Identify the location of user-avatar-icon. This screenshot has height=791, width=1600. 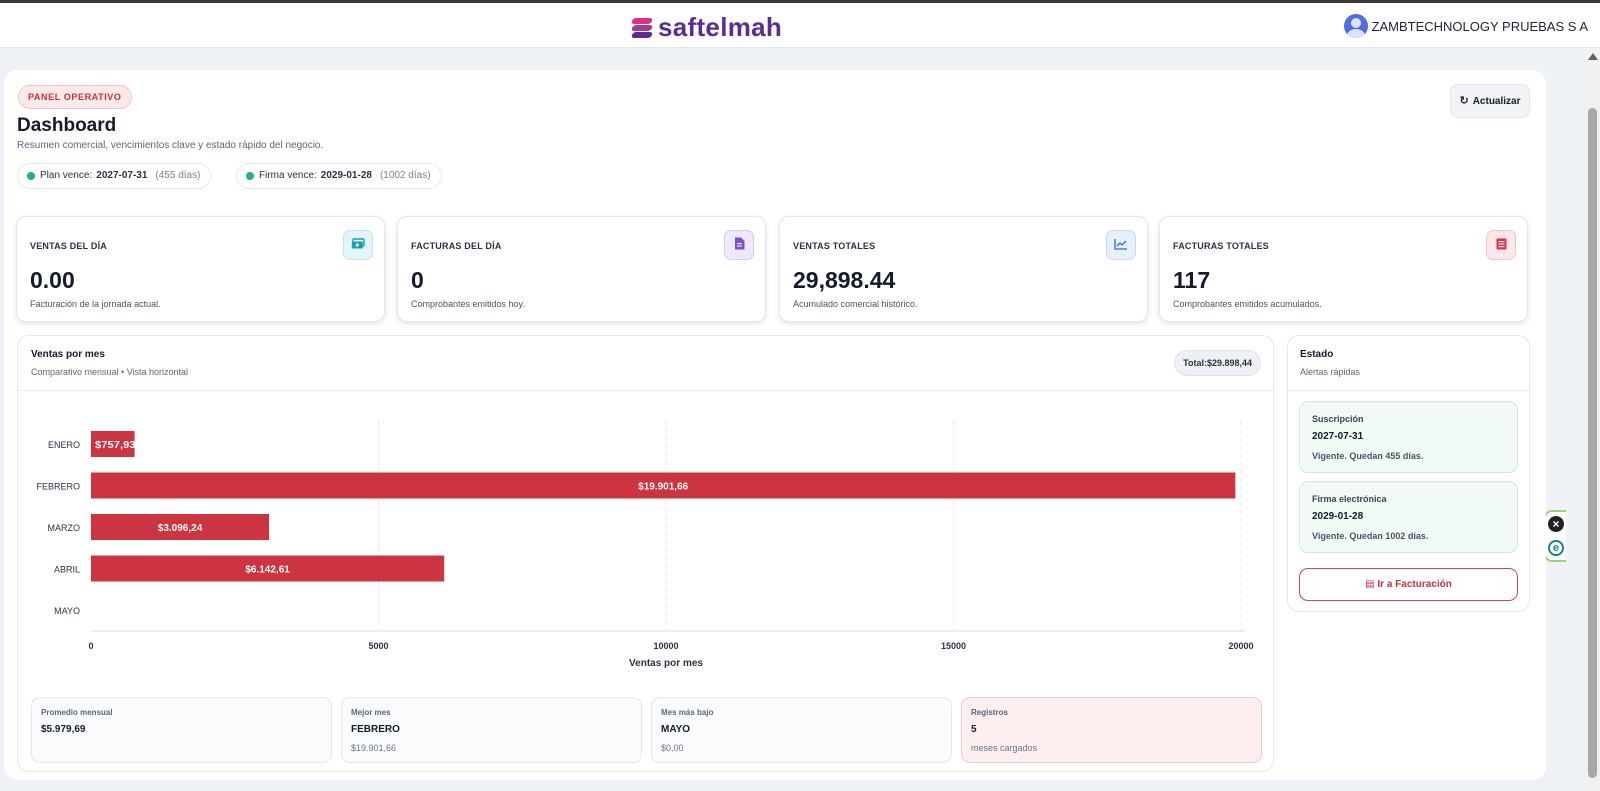
(1355, 26).